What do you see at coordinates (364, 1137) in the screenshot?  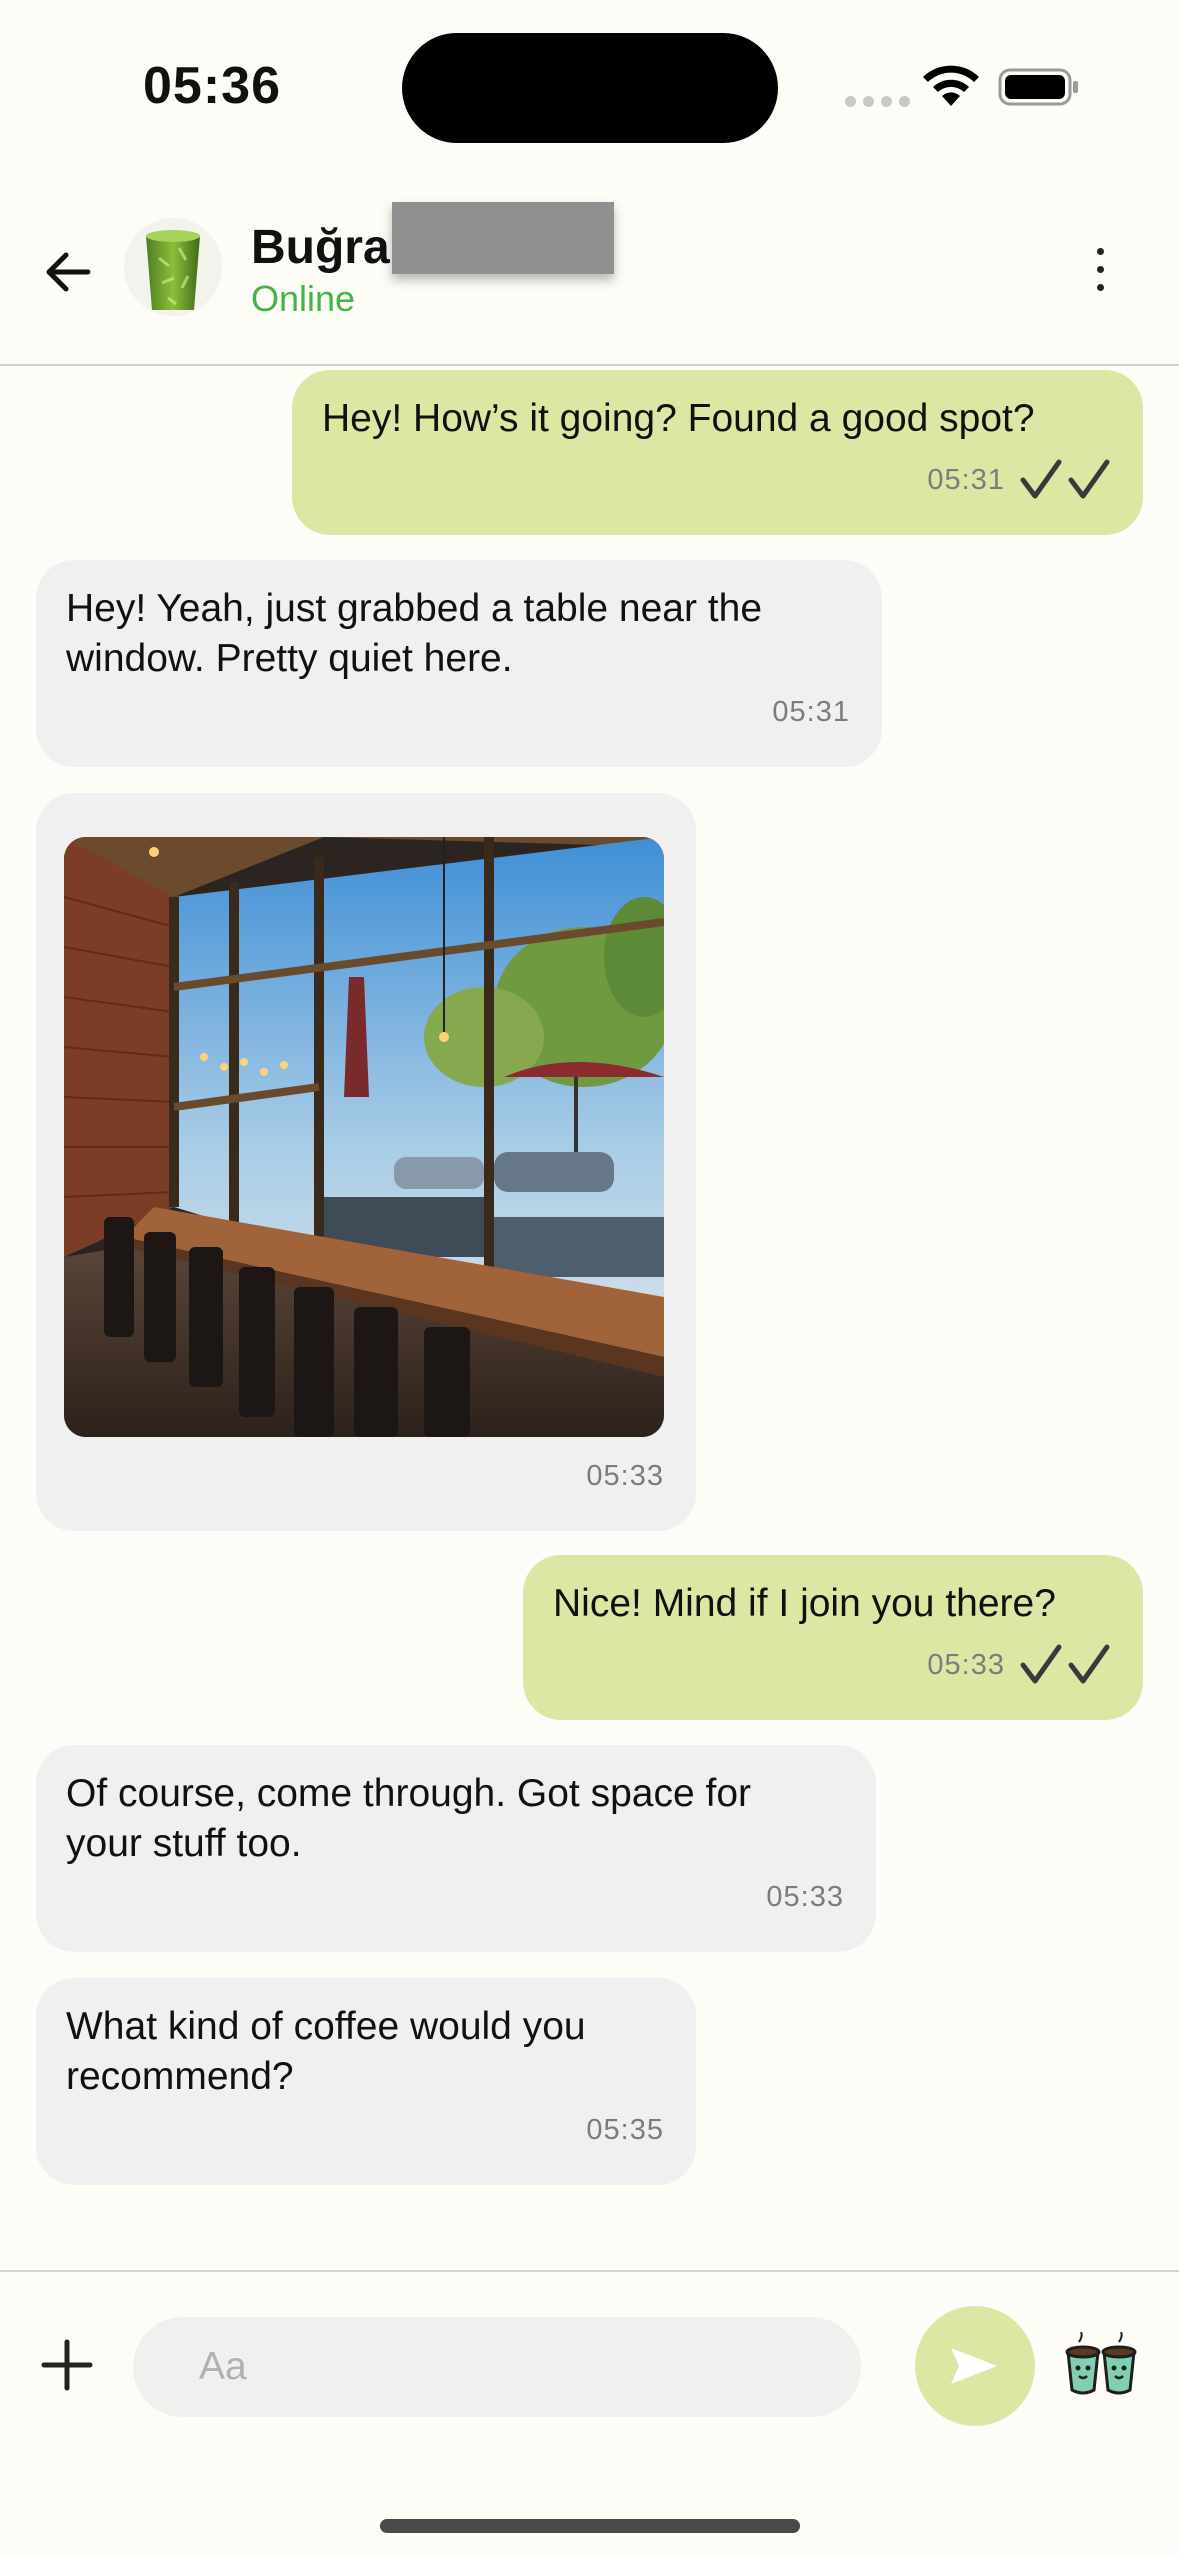 I see `cafe-photo` at bounding box center [364, 1137].